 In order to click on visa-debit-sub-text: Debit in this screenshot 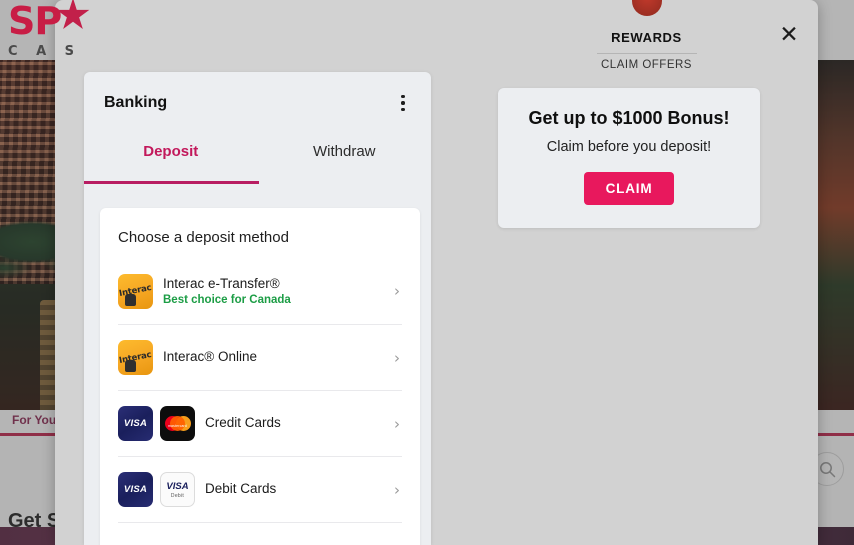, I will do `click(177, 495)`.